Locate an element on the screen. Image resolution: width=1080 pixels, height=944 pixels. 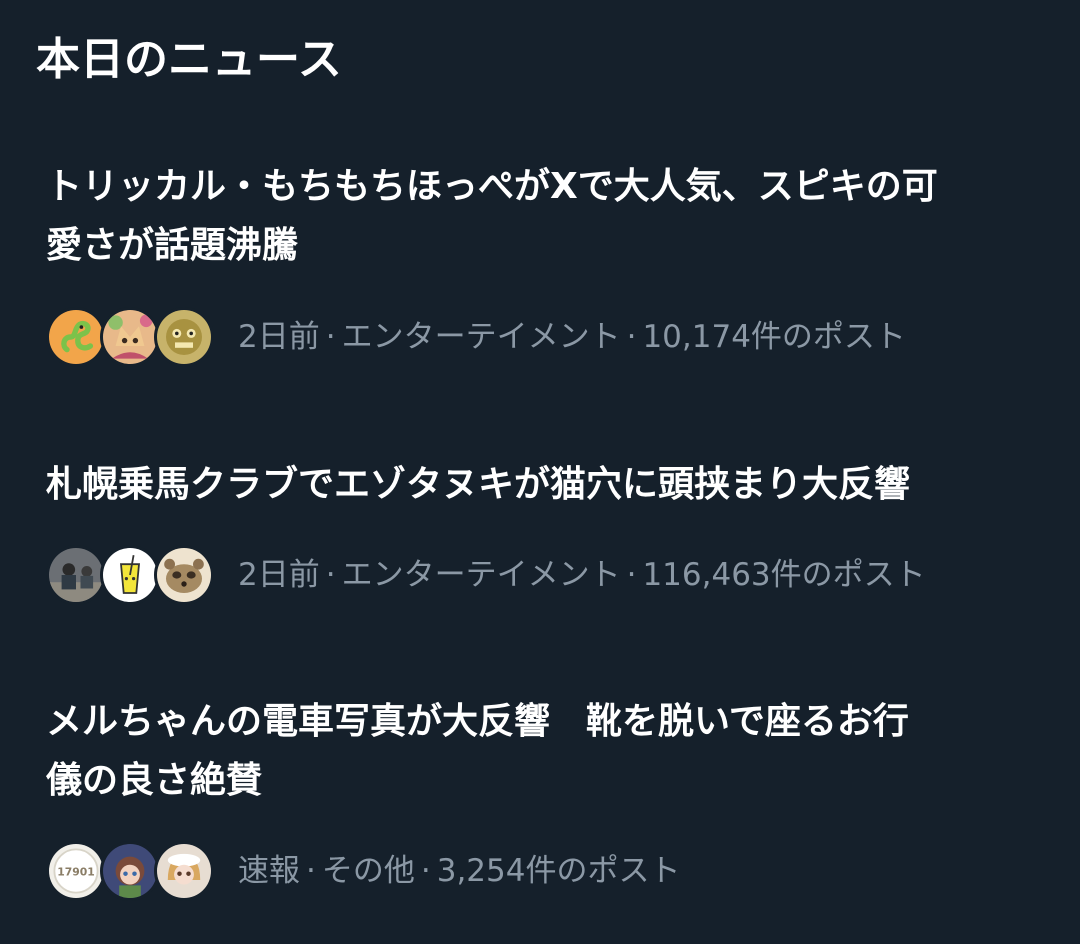
people-photo-icon is located at coordinates (76, 575).